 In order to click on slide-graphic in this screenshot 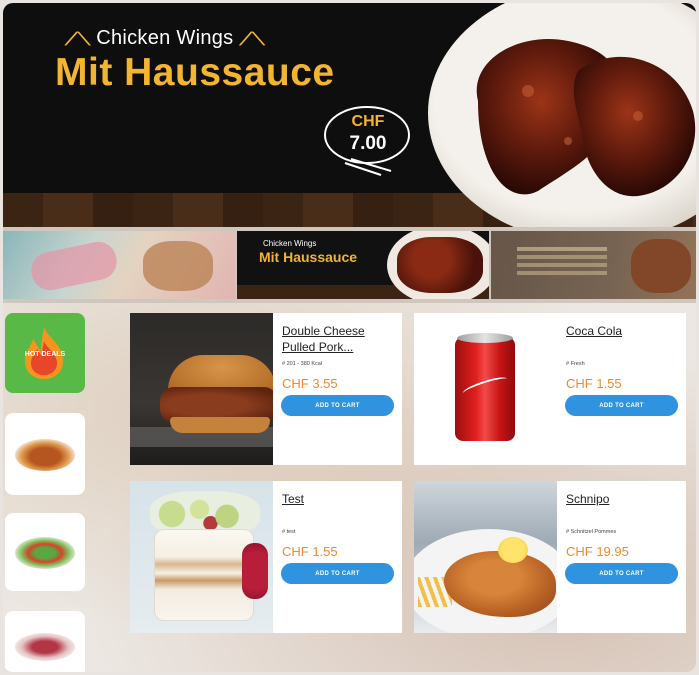, I will do `click(74, 266)`.